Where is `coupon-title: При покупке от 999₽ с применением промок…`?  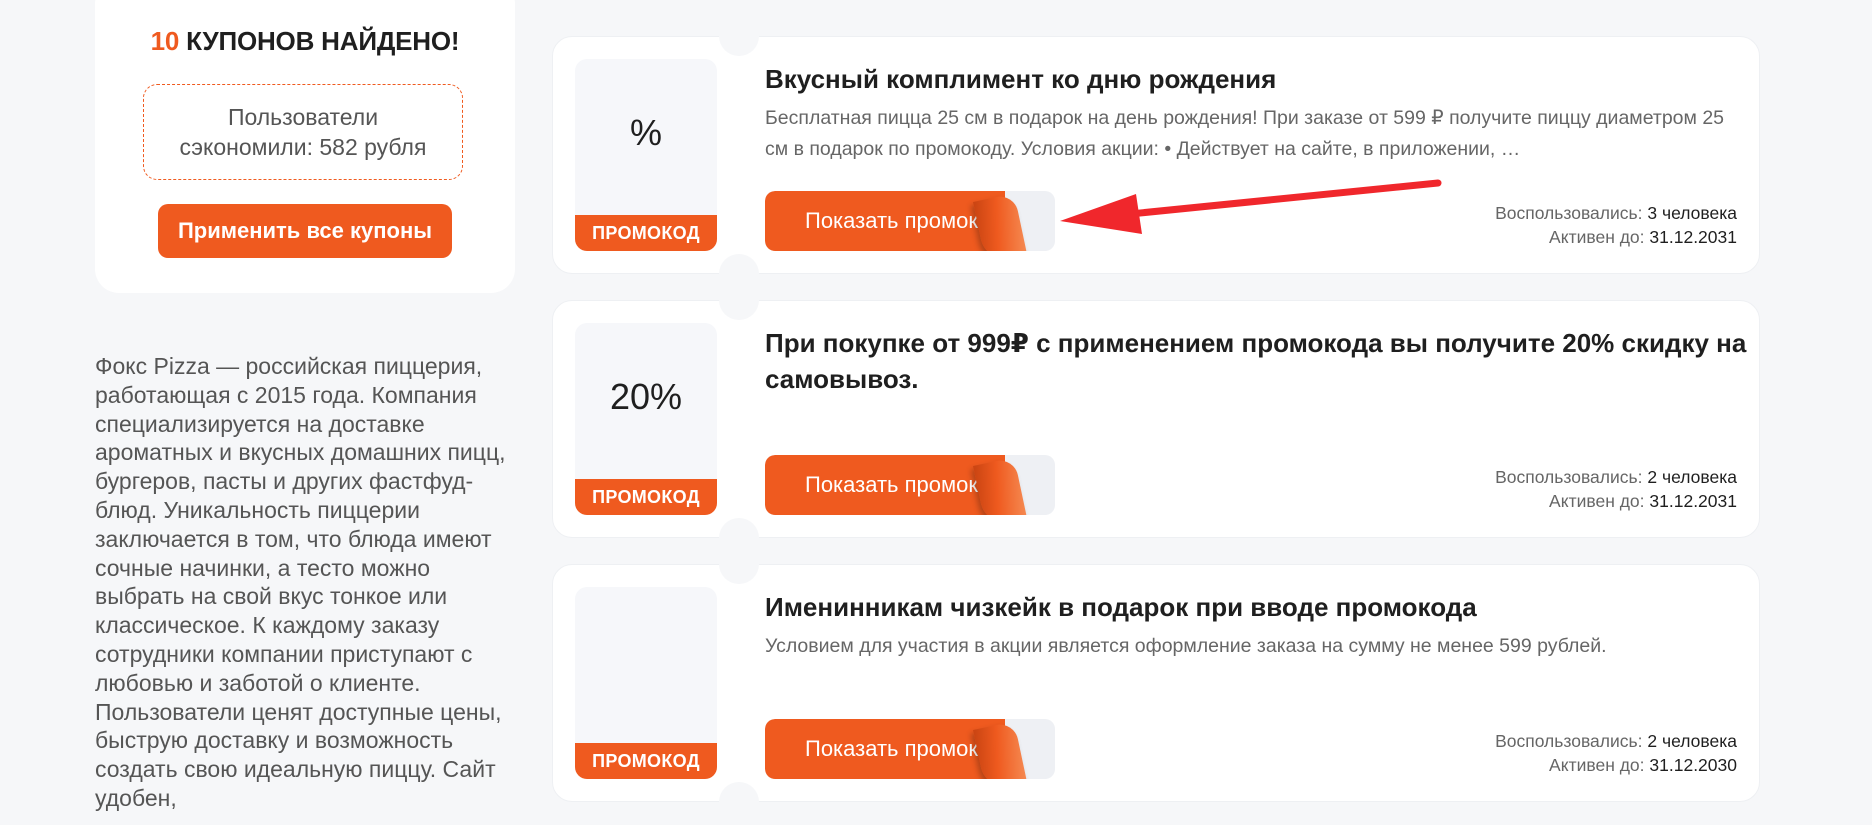
coupon-title: При покупке от 999₽ с применением промок… is located at coordinates (1265, 361).